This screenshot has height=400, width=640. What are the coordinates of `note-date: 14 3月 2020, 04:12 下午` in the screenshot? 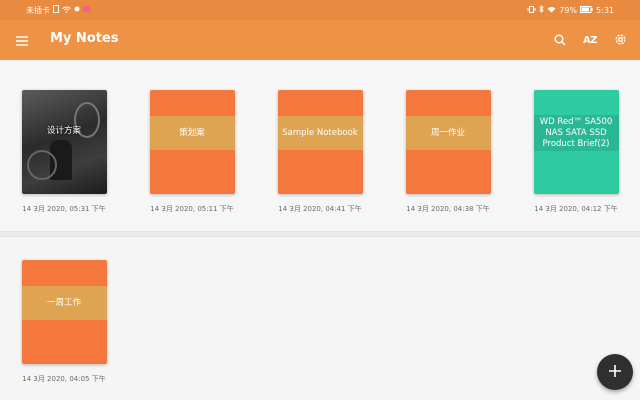 It's located at (576, 209).